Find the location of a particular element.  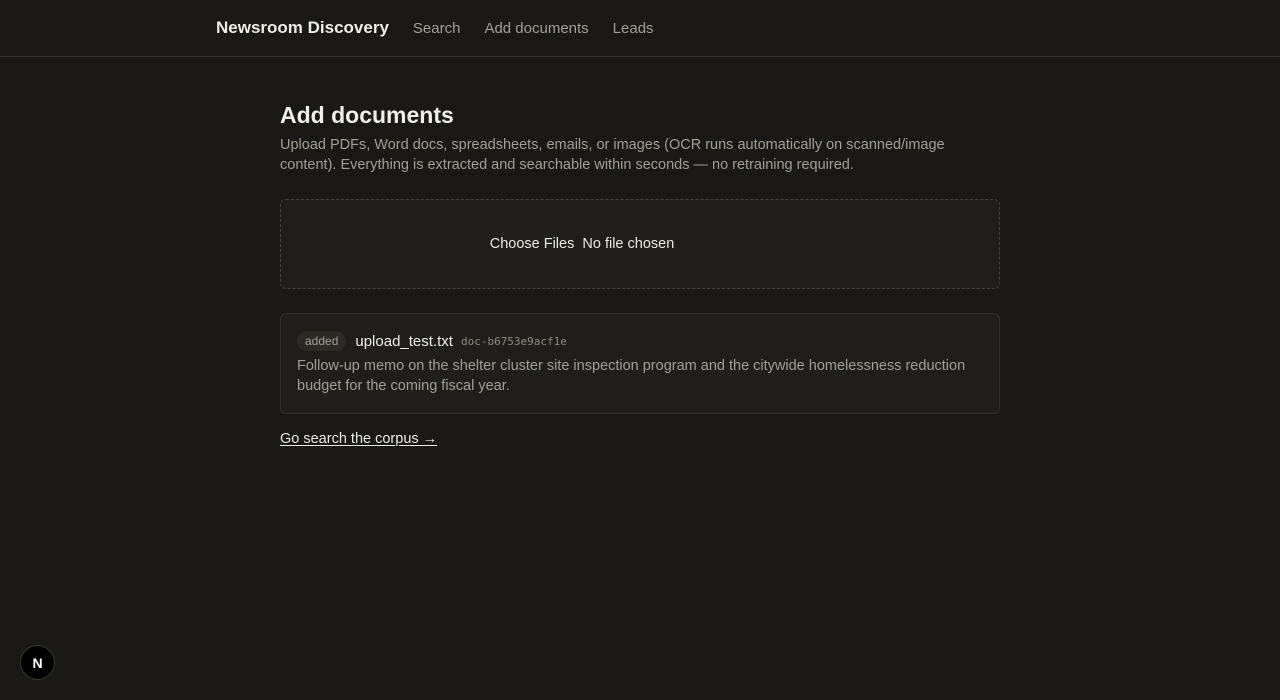

choose-files-button: Choose Files is located at coordinates (532, 244).